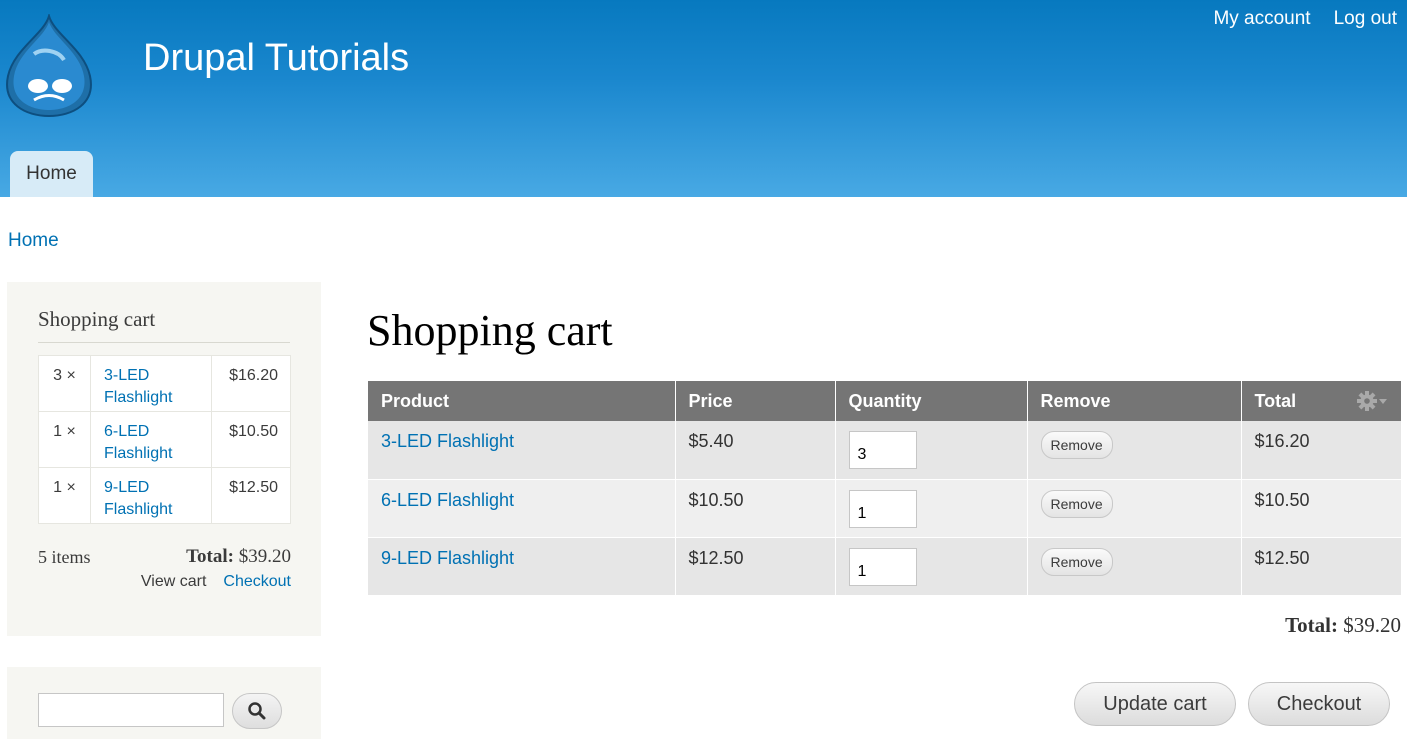 Image resolution: width=1407 pixels, height=739 pixels. I want to click on search-icon, so click(257, 711).